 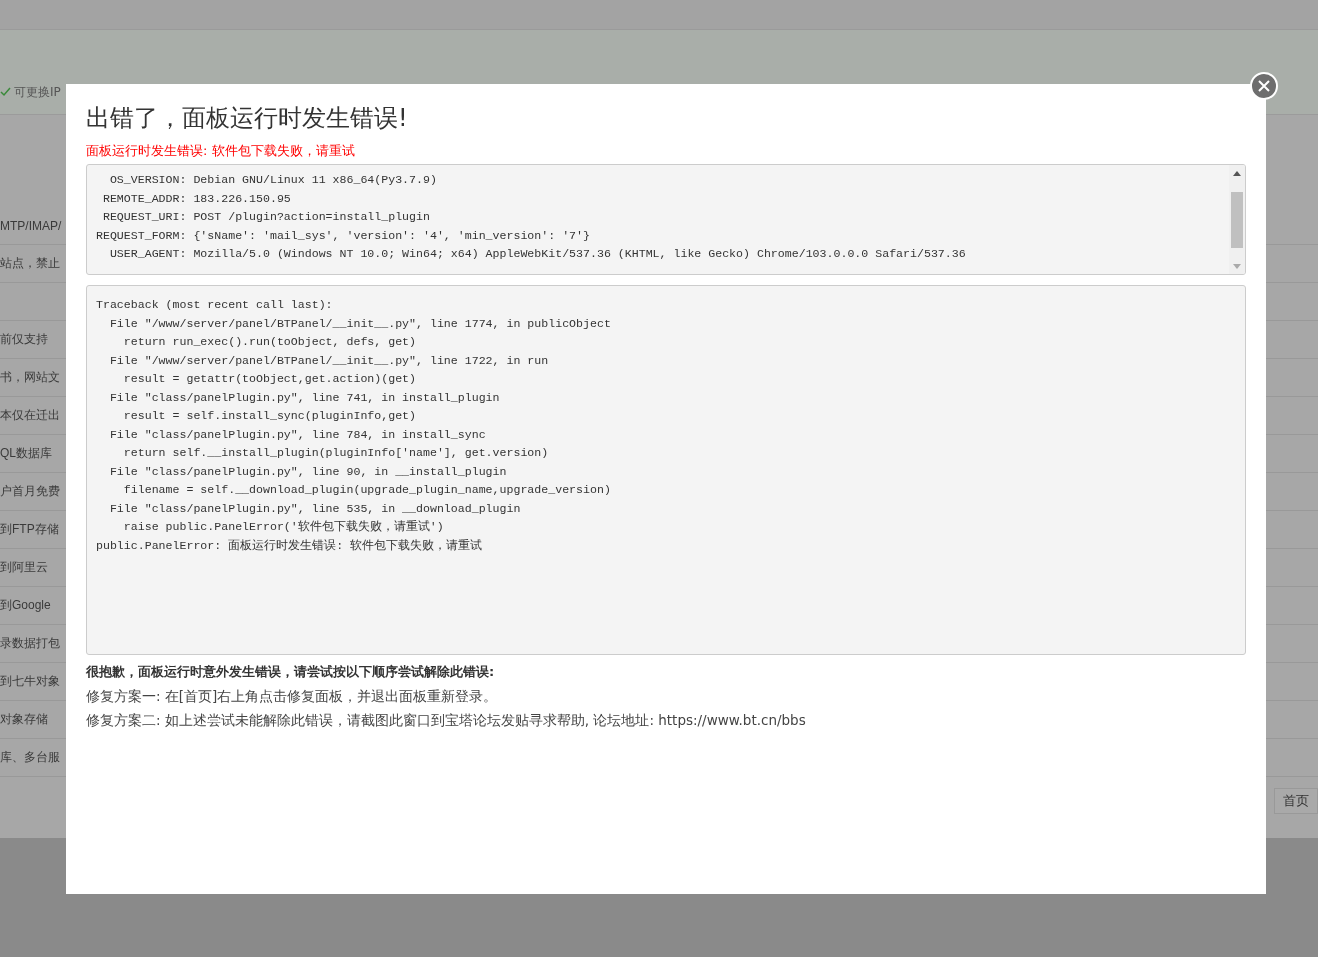 I want to click on row-text: 书，网站文, so click(x=30, y=377).